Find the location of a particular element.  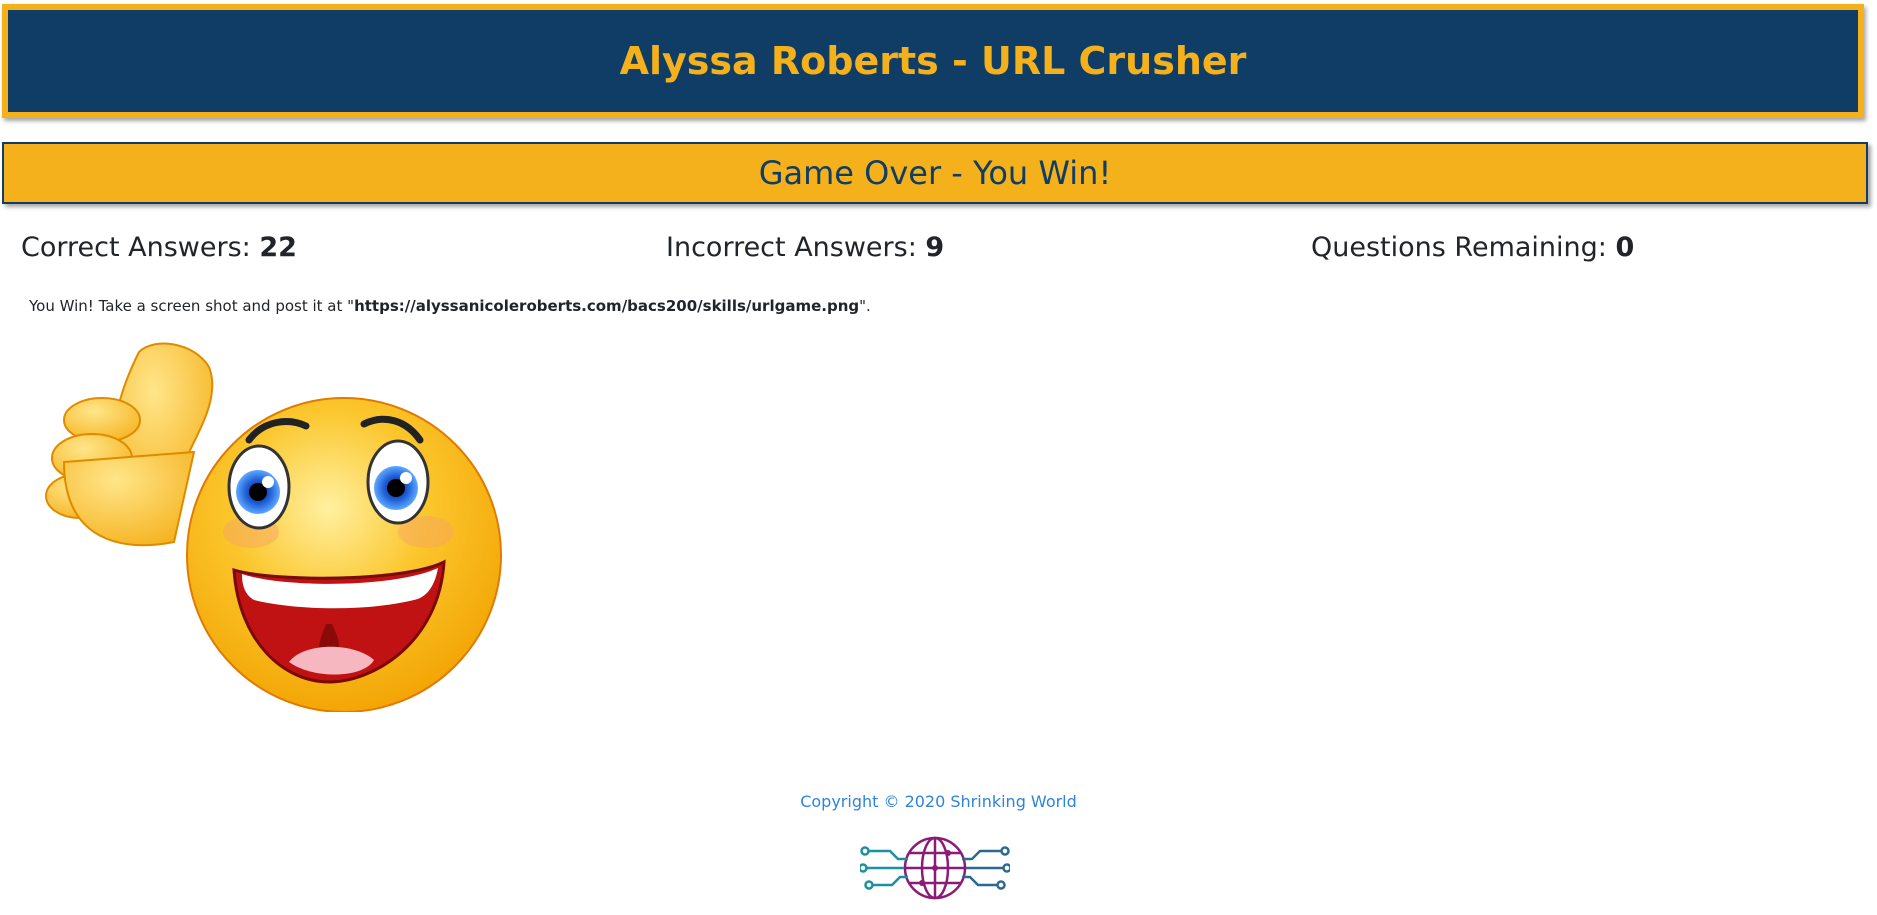

page-header: Alyssa Roberts - URL Crusher is located at coordinates (933, 61).